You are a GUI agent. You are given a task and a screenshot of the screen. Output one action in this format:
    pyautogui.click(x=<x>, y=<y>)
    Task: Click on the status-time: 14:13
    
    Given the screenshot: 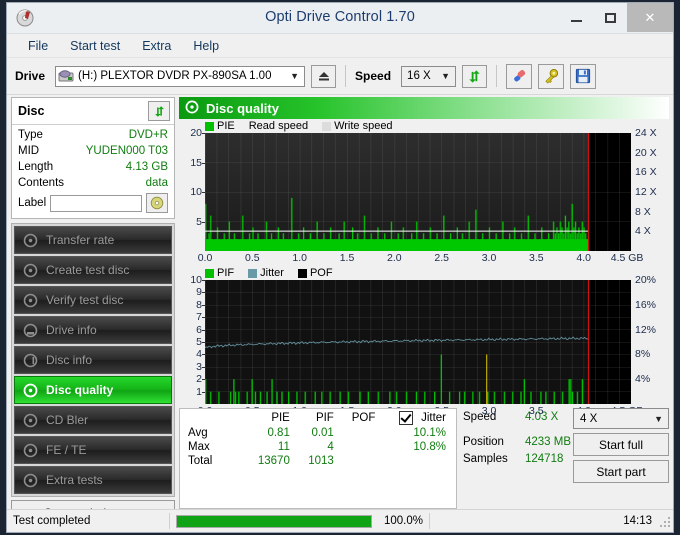 What is the action you would take?
    pyautogui.click(x=637, y=521)
    